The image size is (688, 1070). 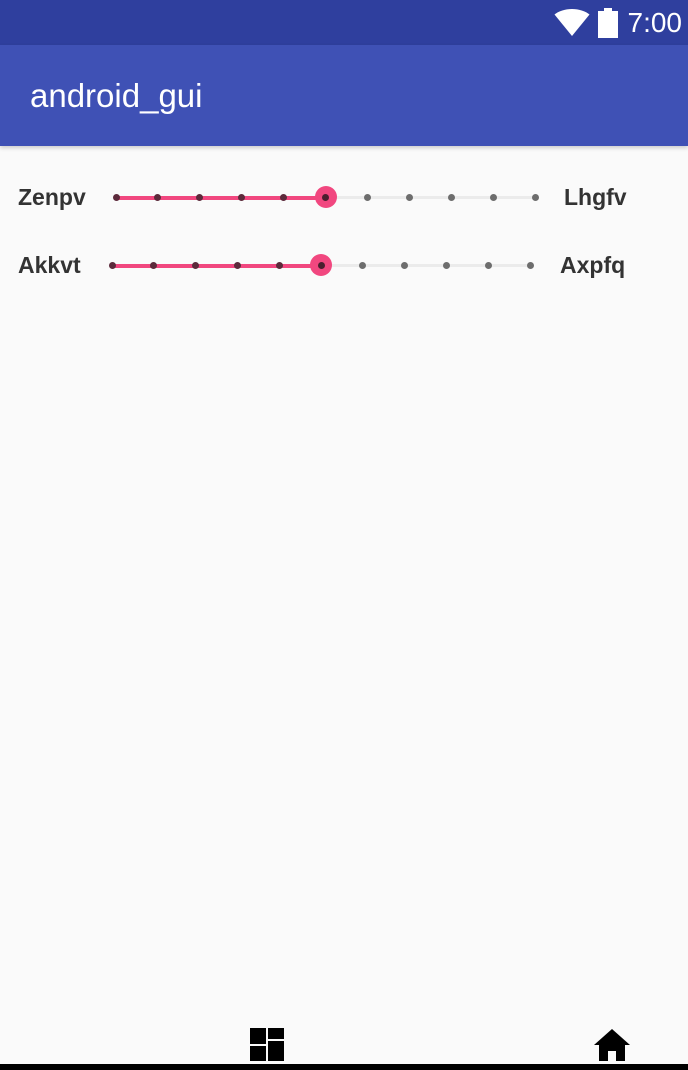 I want to click on home-icon, so click(x=612, y=1045).